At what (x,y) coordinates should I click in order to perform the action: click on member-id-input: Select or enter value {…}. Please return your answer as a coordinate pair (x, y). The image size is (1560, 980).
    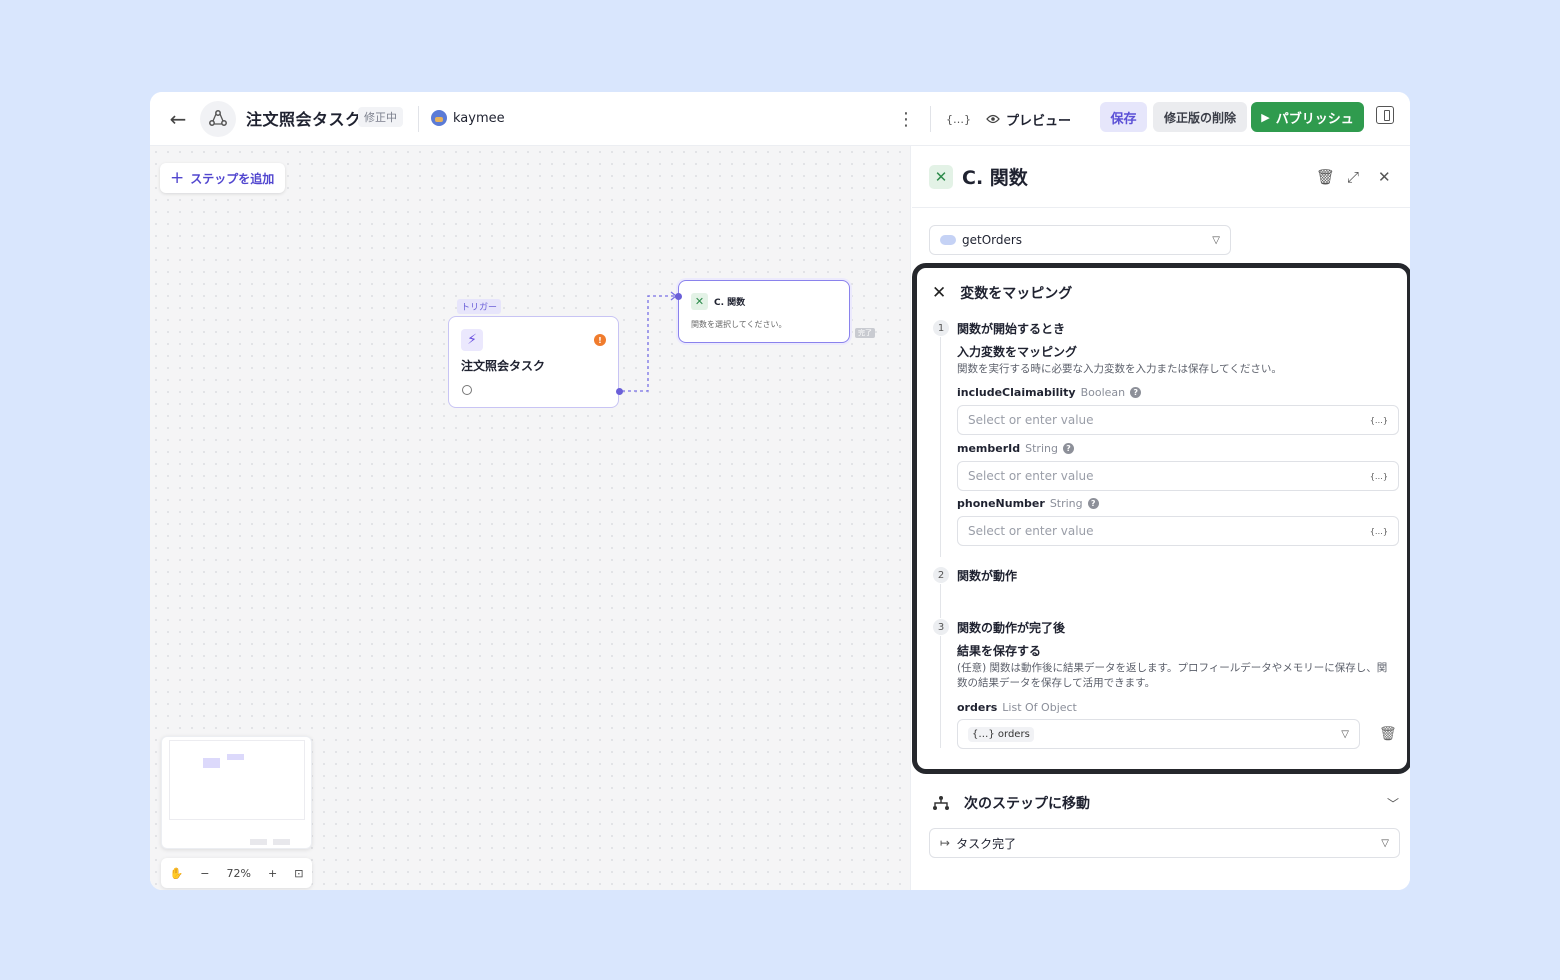
    Looking at the image, I should click on (1178, 476).